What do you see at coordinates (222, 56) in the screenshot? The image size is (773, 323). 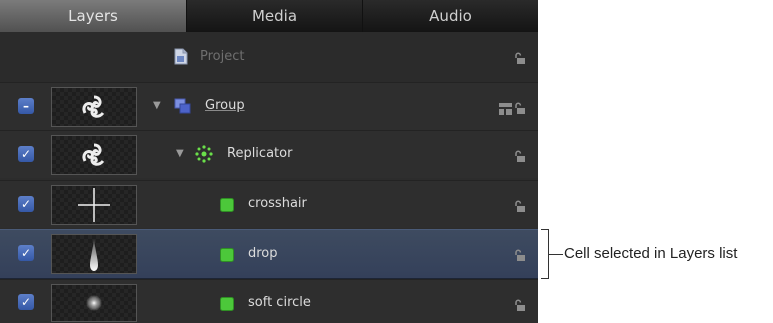 I see `layer-label: Project` at bounding box center [222, 56].